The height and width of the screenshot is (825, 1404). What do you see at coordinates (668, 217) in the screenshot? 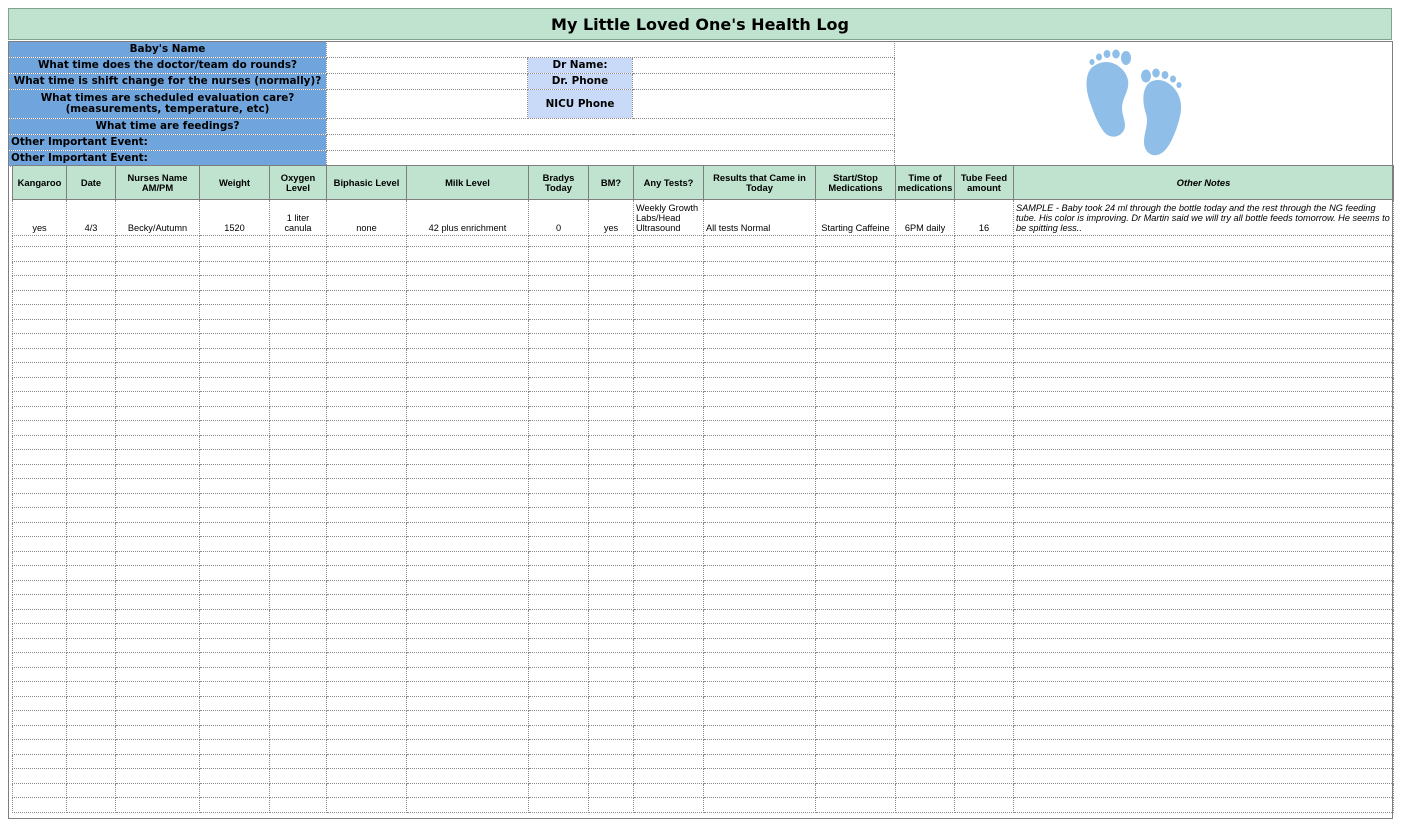
I see `table-cell: Weekly Growth Labs/Head Ultrasound` at bounding box center [668, 217].